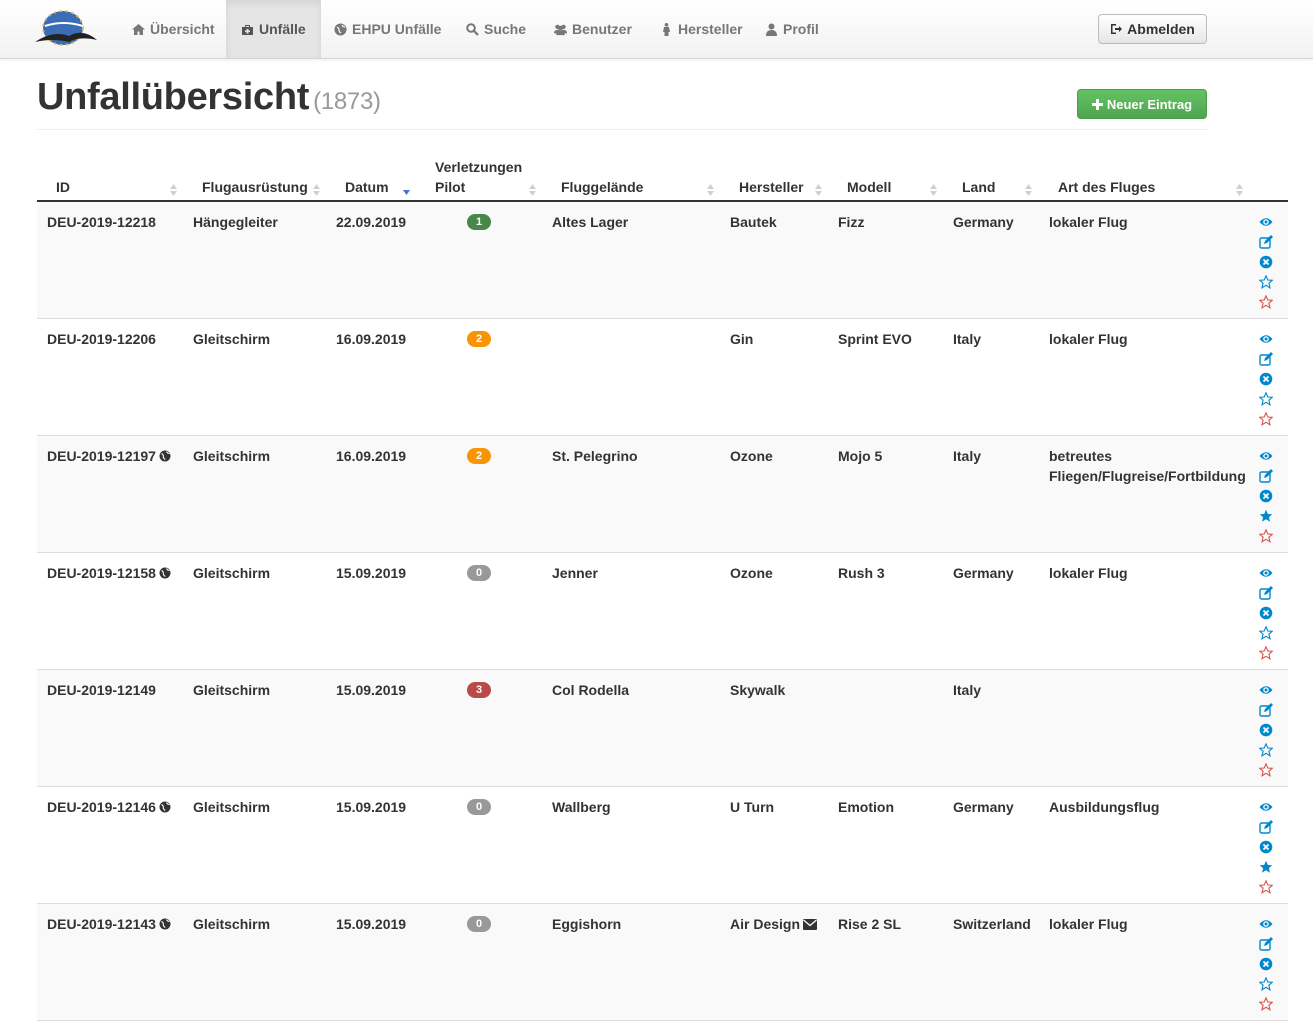  Describe the element at coordinates (138, 29) in the screenshot. I see `home-icon` at that location.